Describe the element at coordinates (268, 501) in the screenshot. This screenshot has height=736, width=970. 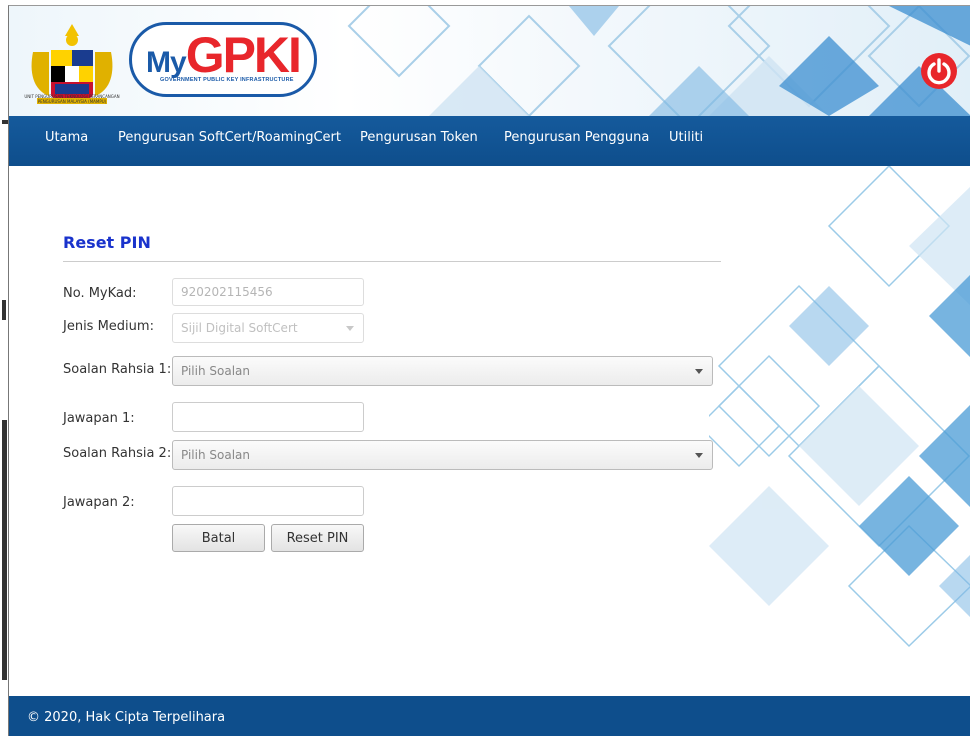
I see `jawapan-2-input` at that location.